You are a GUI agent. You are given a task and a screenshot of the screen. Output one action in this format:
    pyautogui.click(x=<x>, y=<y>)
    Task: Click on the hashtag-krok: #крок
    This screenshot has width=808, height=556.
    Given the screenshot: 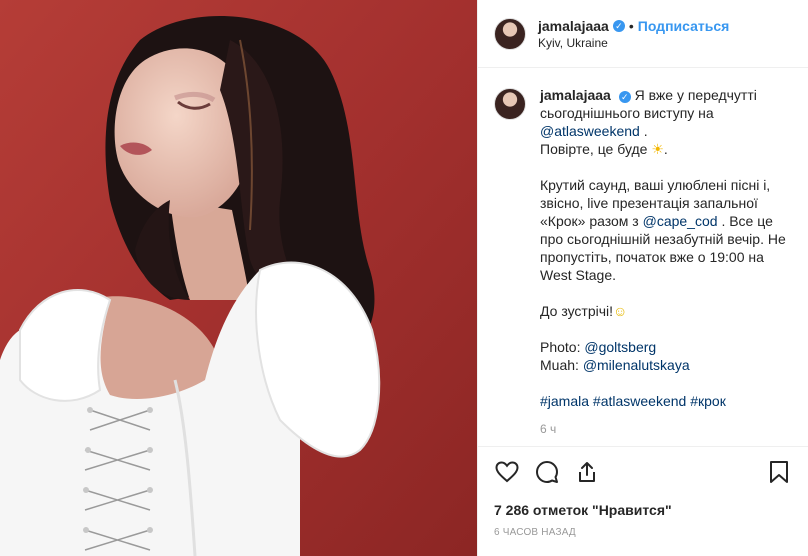 What is the action you would take?
    pyautogui.click(x=708, y=401)
    